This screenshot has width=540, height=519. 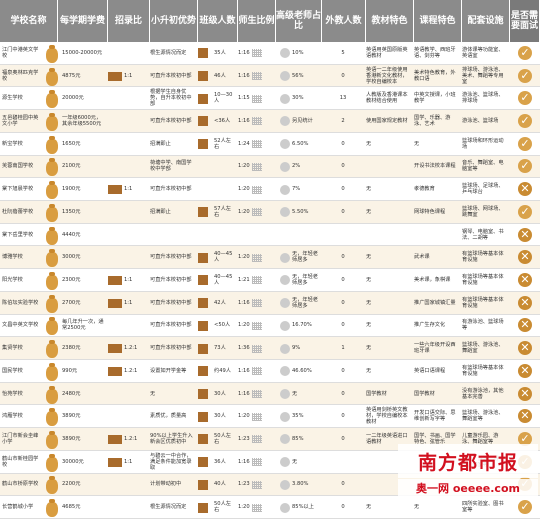 I want to click on school-name: 新宝学校, so click(x=21, y=144).